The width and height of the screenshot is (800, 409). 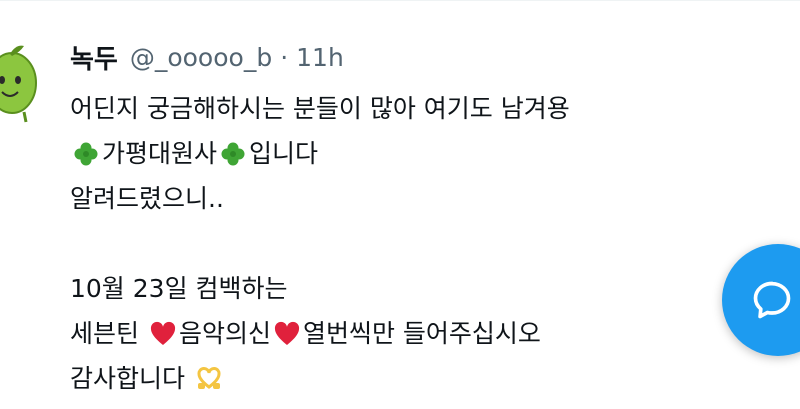 What do you see at coordinates (410, 288) in the screenshot?
I see `tweet-line: 10월 23일 컴백하는` at bounding box center [410, 288].